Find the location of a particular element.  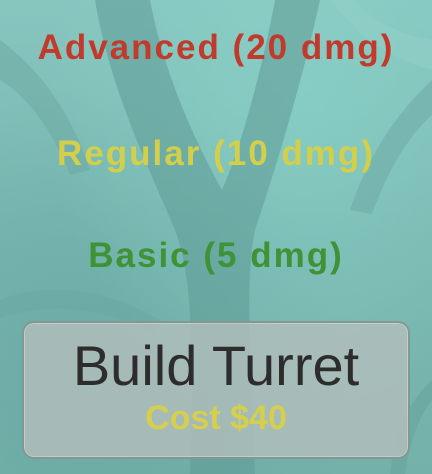

regular-turret-option: Regular (10 dmg) is located at coordinates (216, 154).